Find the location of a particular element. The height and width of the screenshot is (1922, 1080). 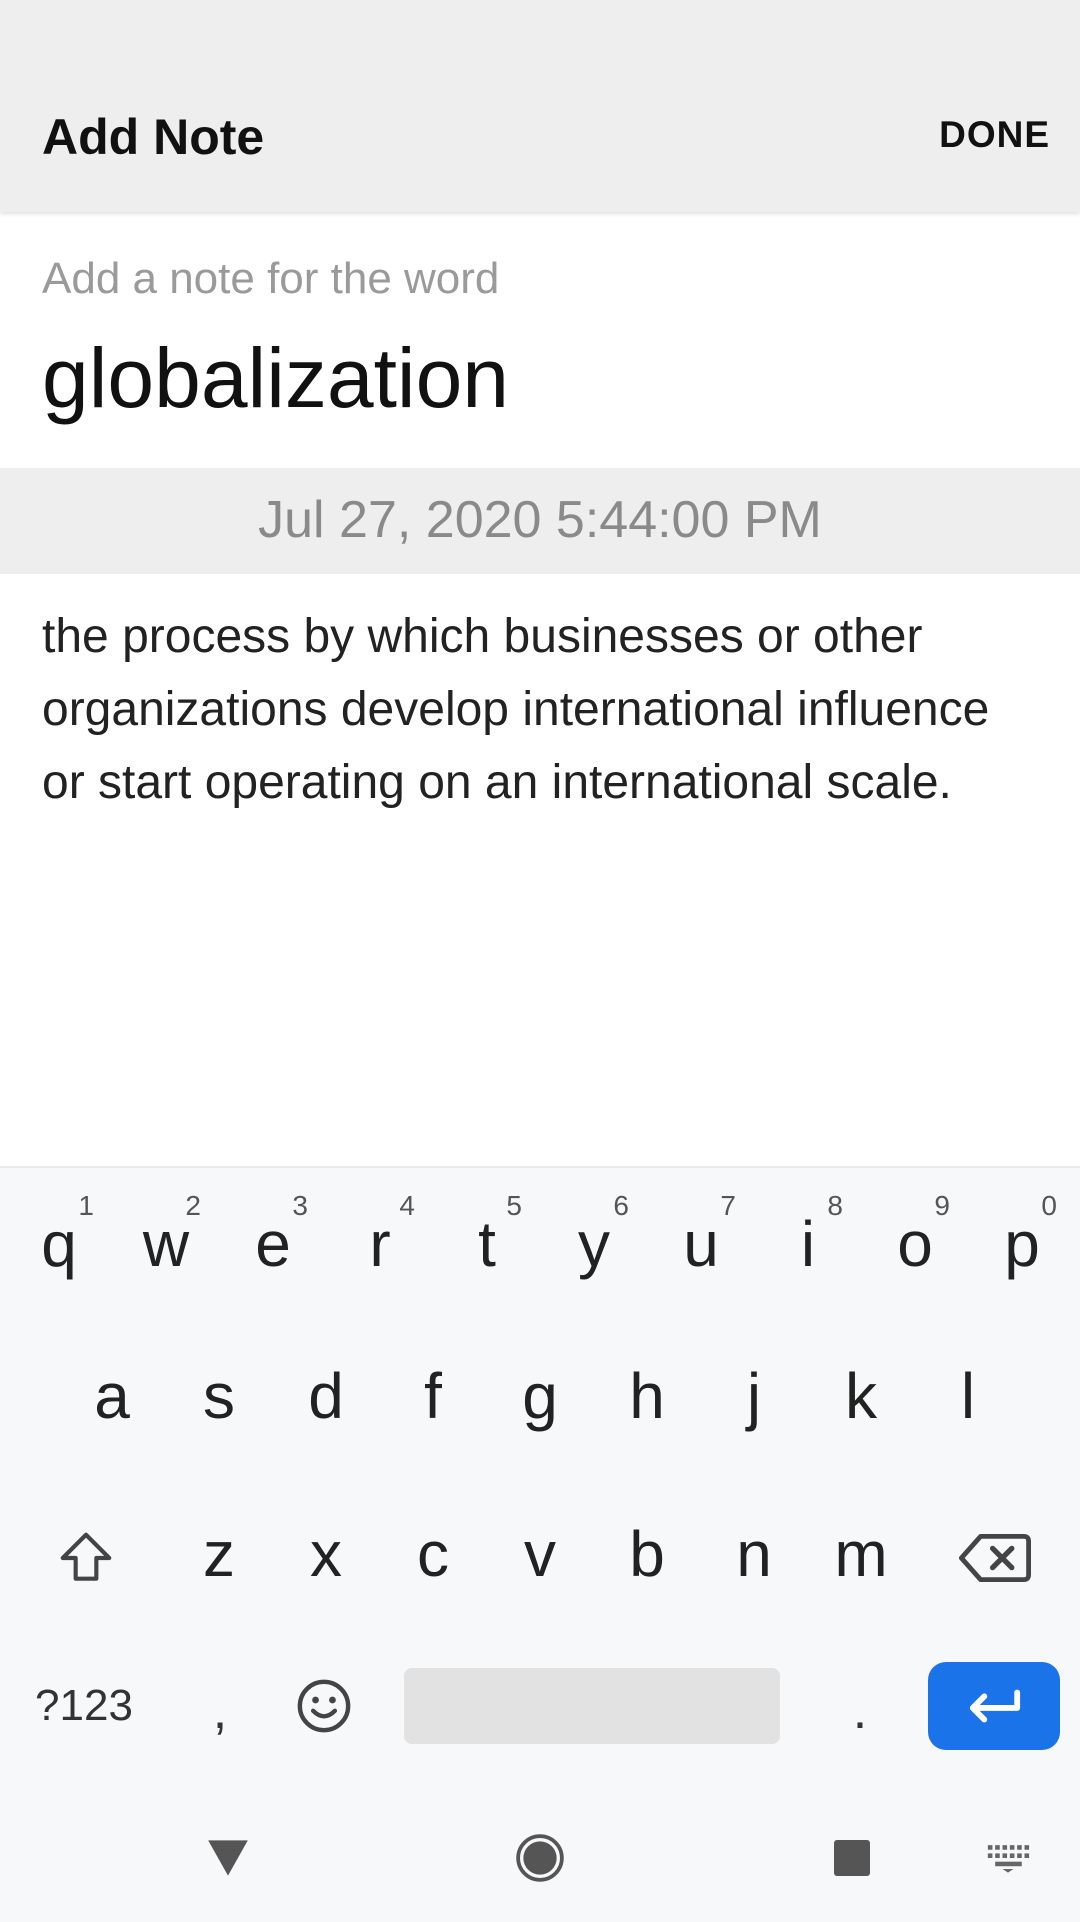

key-label: o is located at coordinates (915, 1244).